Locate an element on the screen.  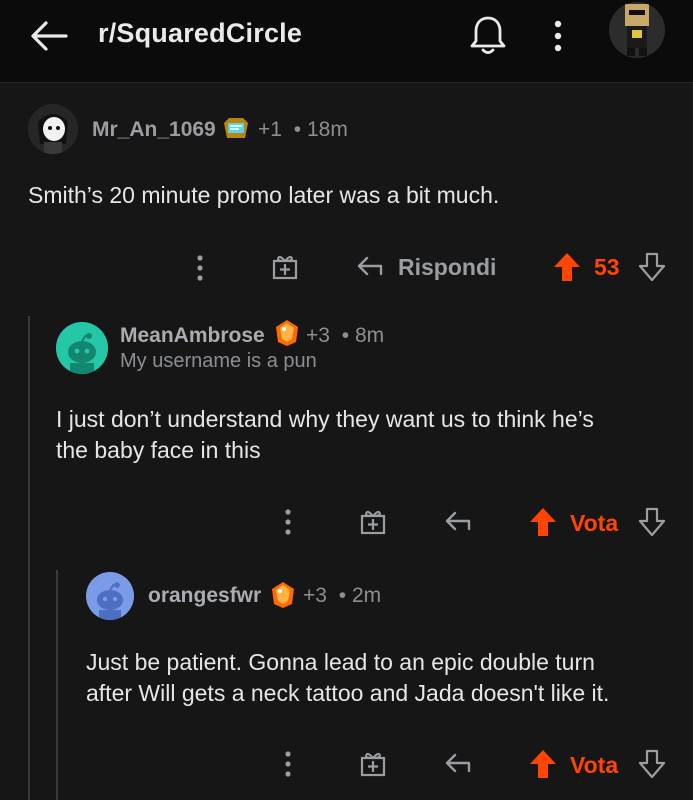
vote-score: 53 is located at coordinates (607, 267).